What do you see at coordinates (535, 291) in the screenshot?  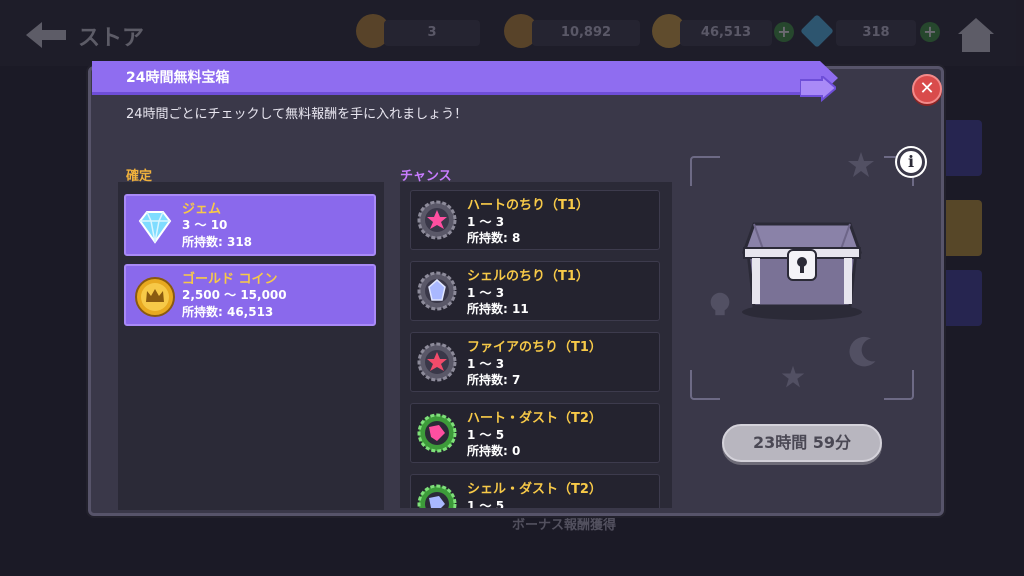 I see `reward-item-shell-dust: シェルのちり（T1） 1 ～ 3 所持数: 11` at bounding box center [535, 291].